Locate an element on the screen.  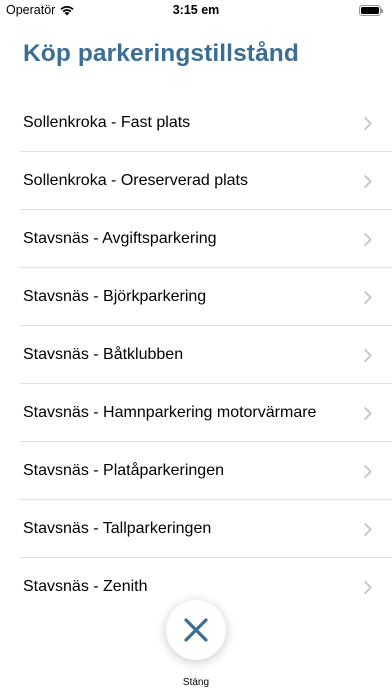
list-item: Stavsnäs - Björkparkering is located at coordinates (196, 297).